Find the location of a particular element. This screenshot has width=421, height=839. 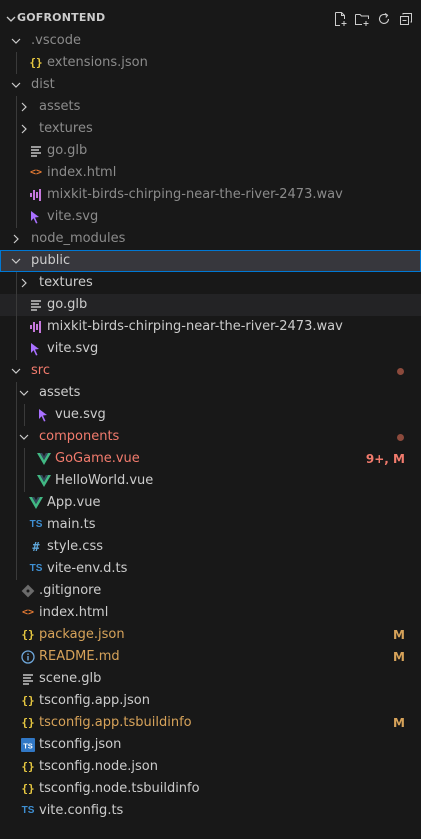

tree-item-label: extensions.json is located at coordinates (97, 62).